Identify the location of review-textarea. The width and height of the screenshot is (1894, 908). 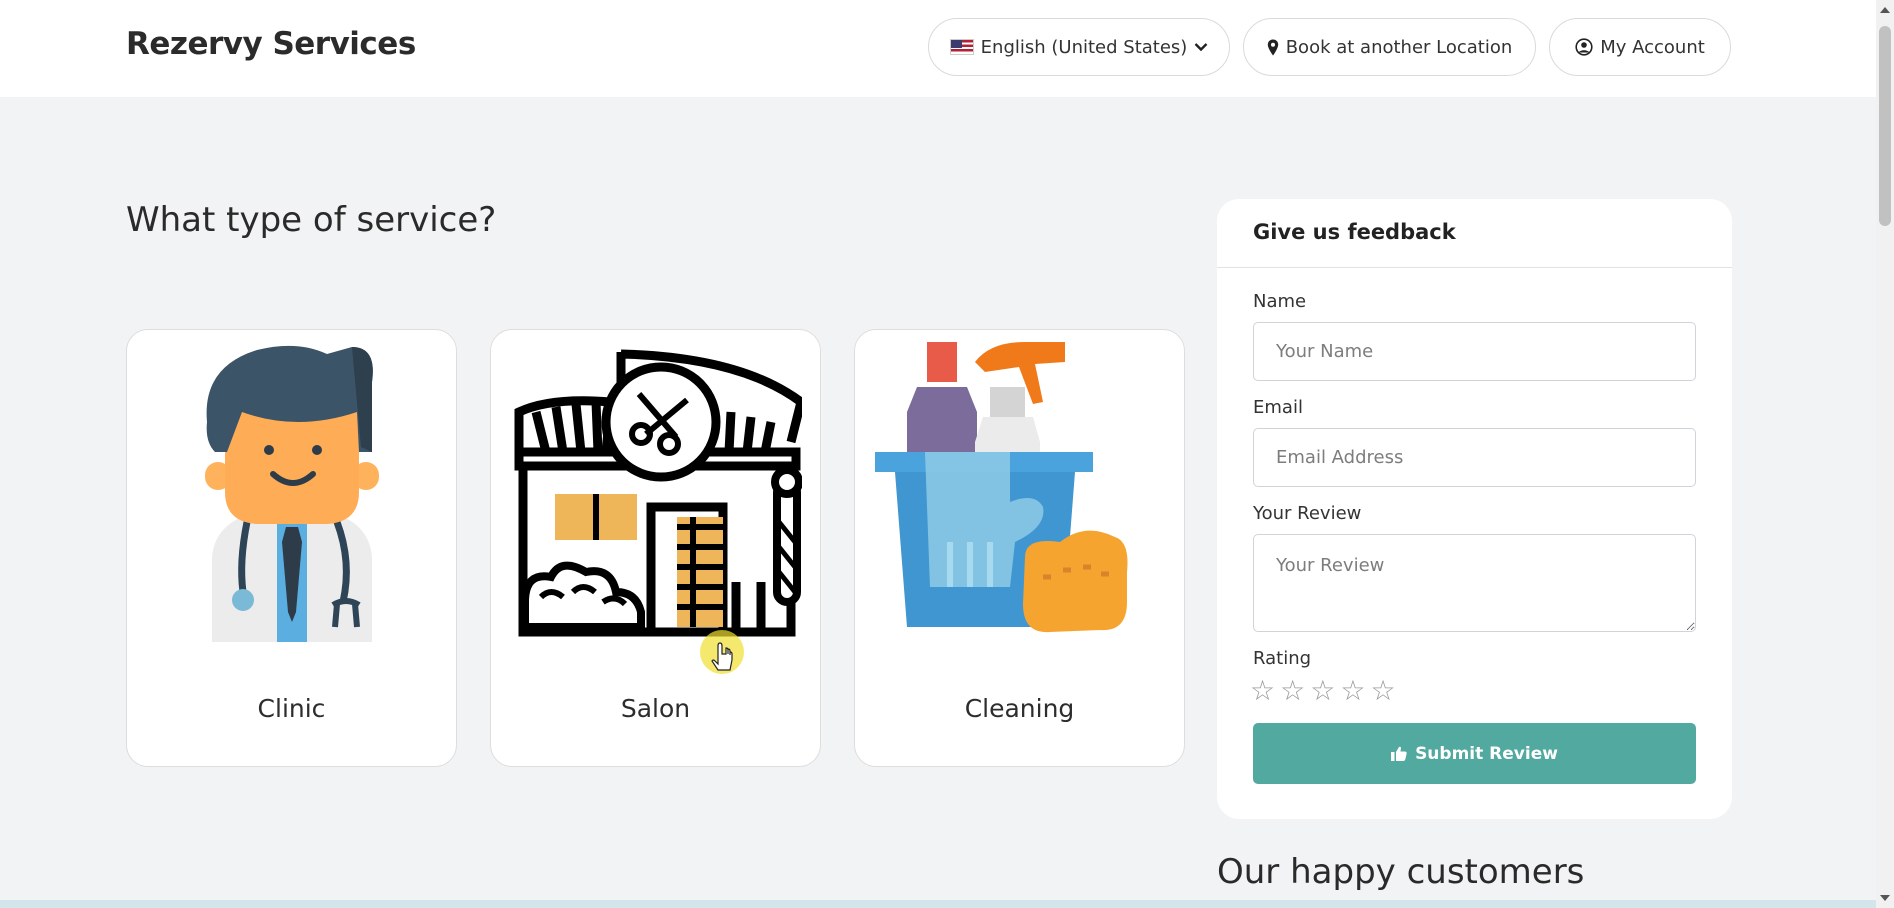
(1474, 583).